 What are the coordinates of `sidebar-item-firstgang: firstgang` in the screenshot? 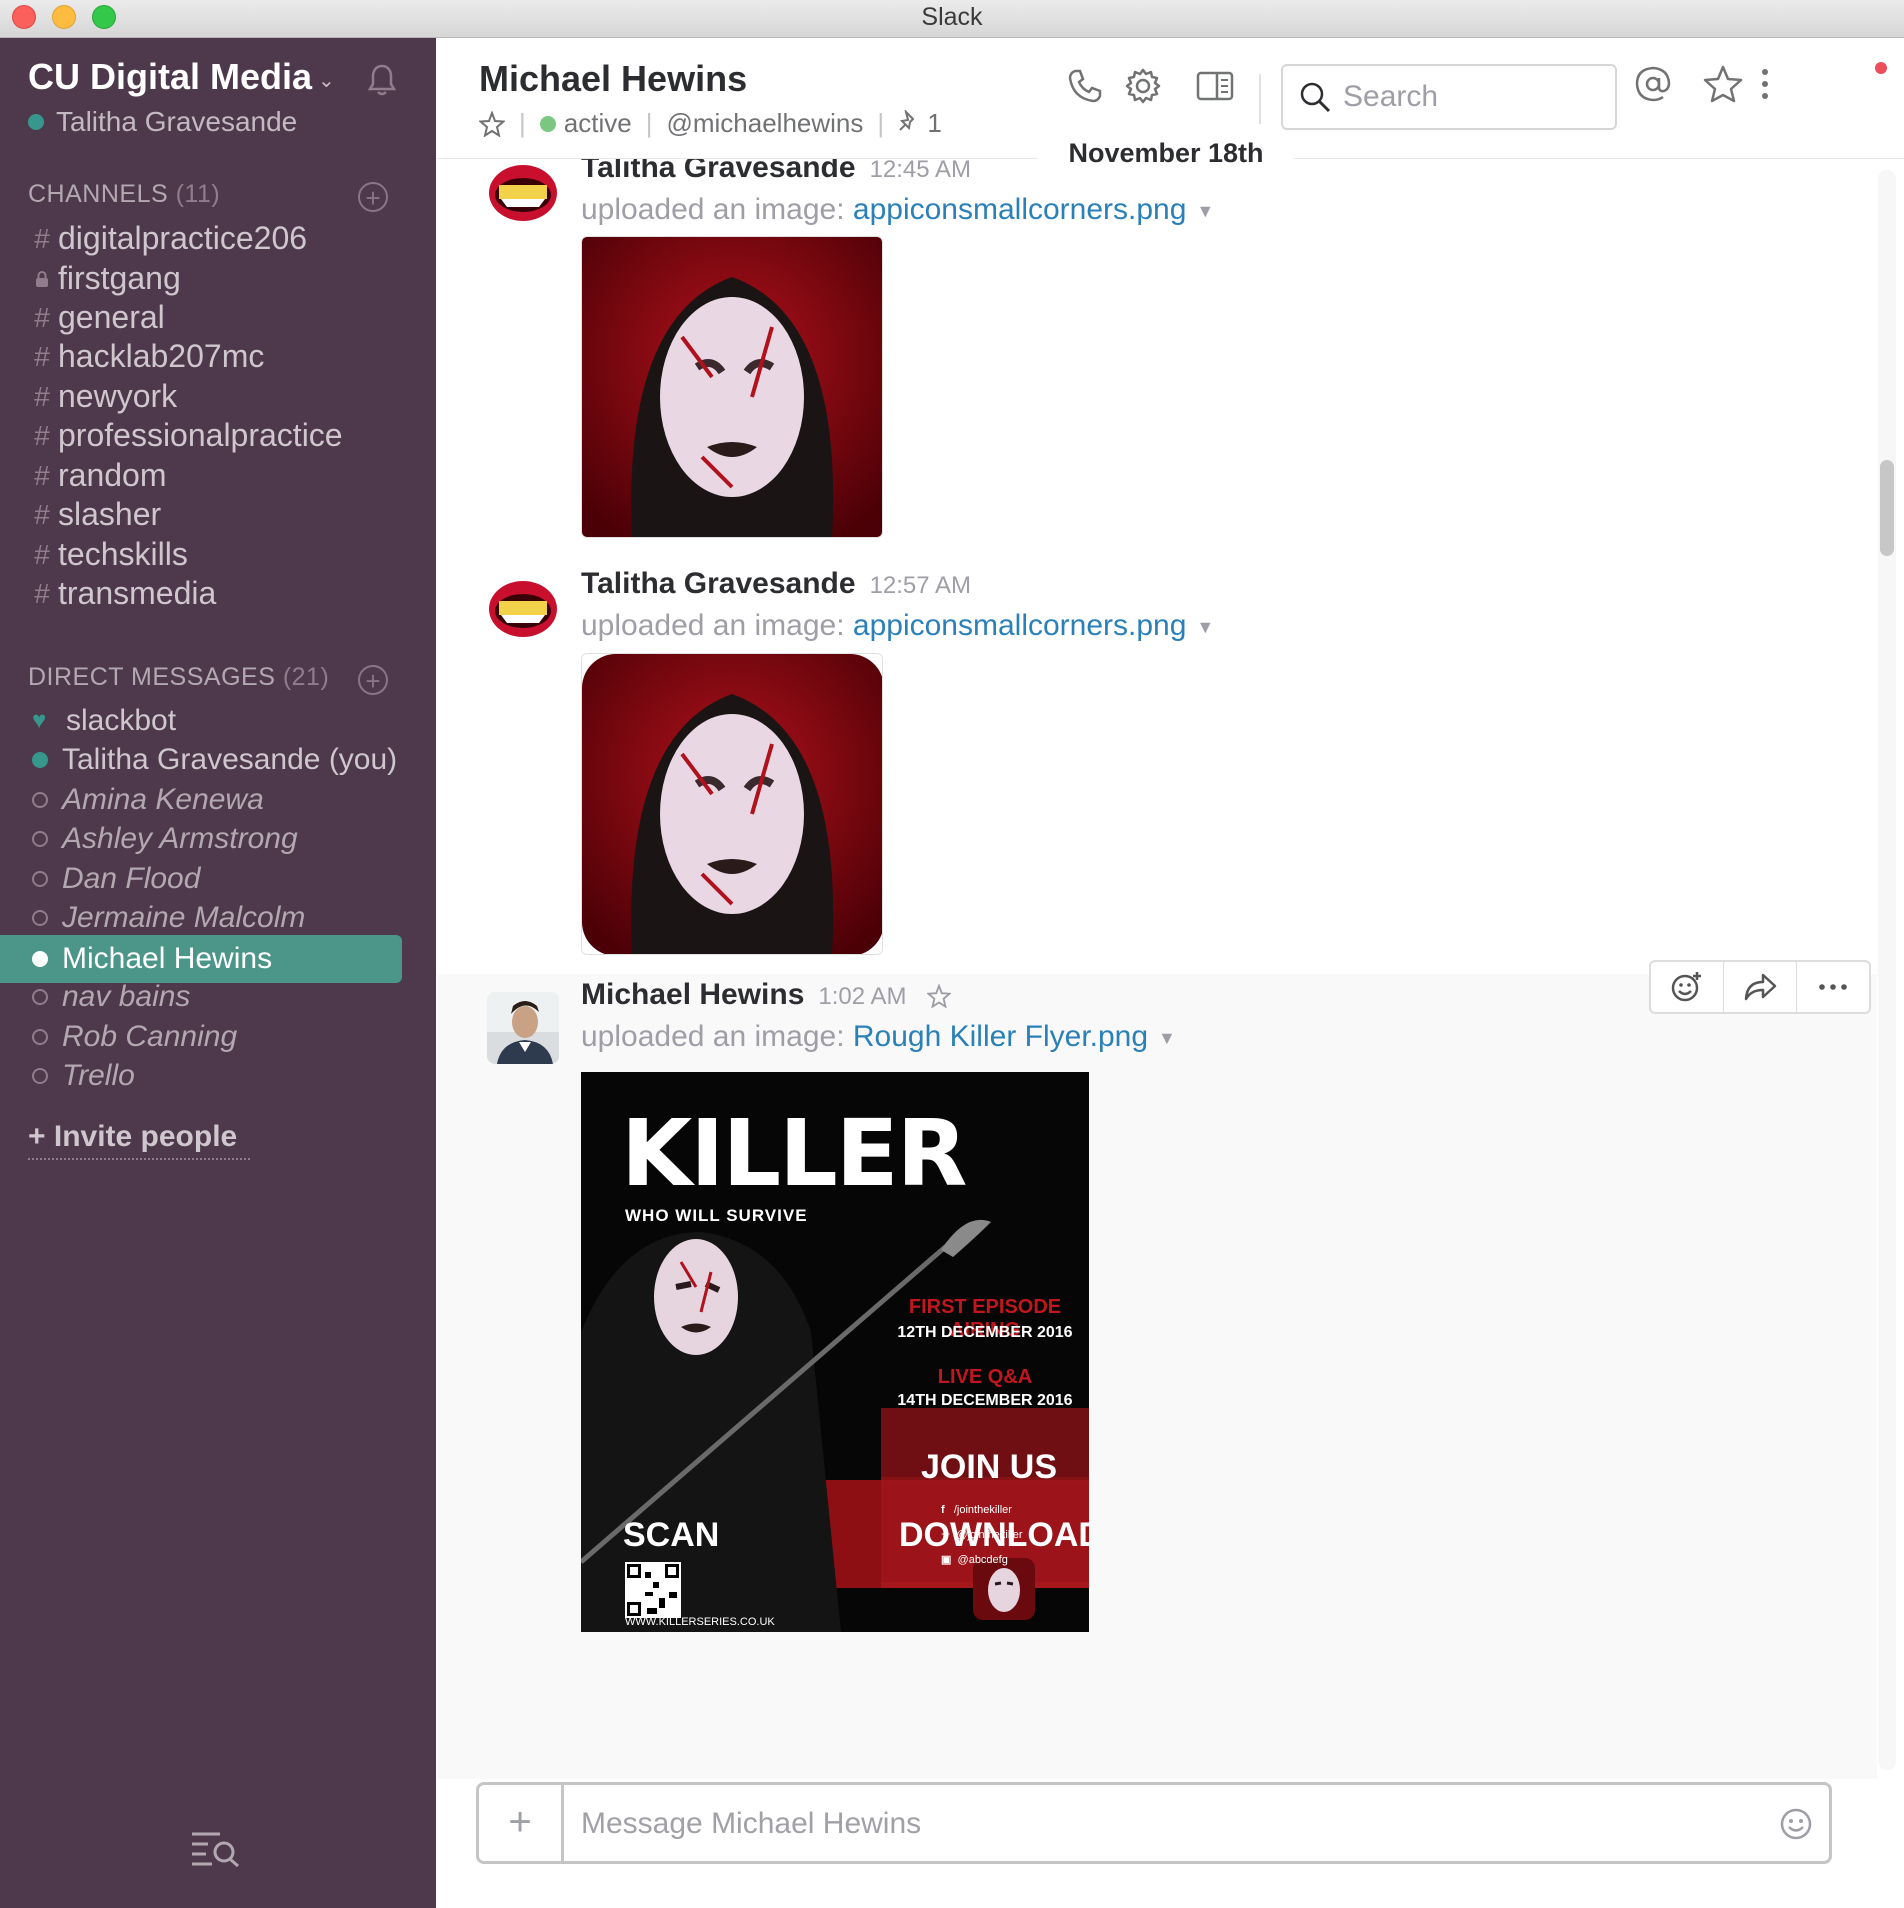 It's located at (107, 278).